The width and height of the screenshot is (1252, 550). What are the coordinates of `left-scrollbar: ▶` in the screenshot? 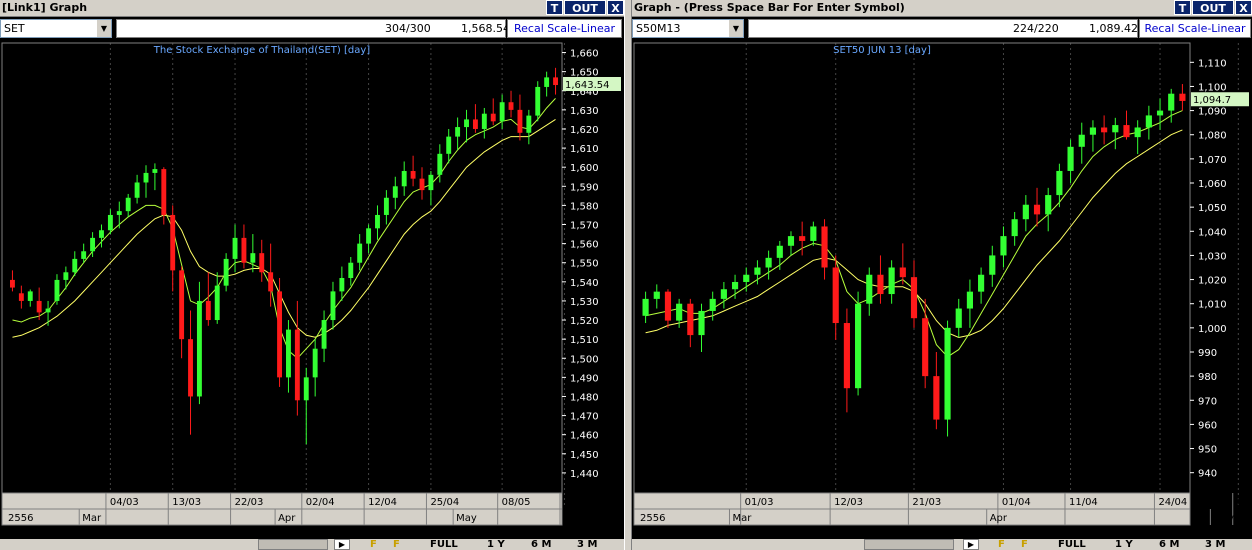 It's located at (176, 544).